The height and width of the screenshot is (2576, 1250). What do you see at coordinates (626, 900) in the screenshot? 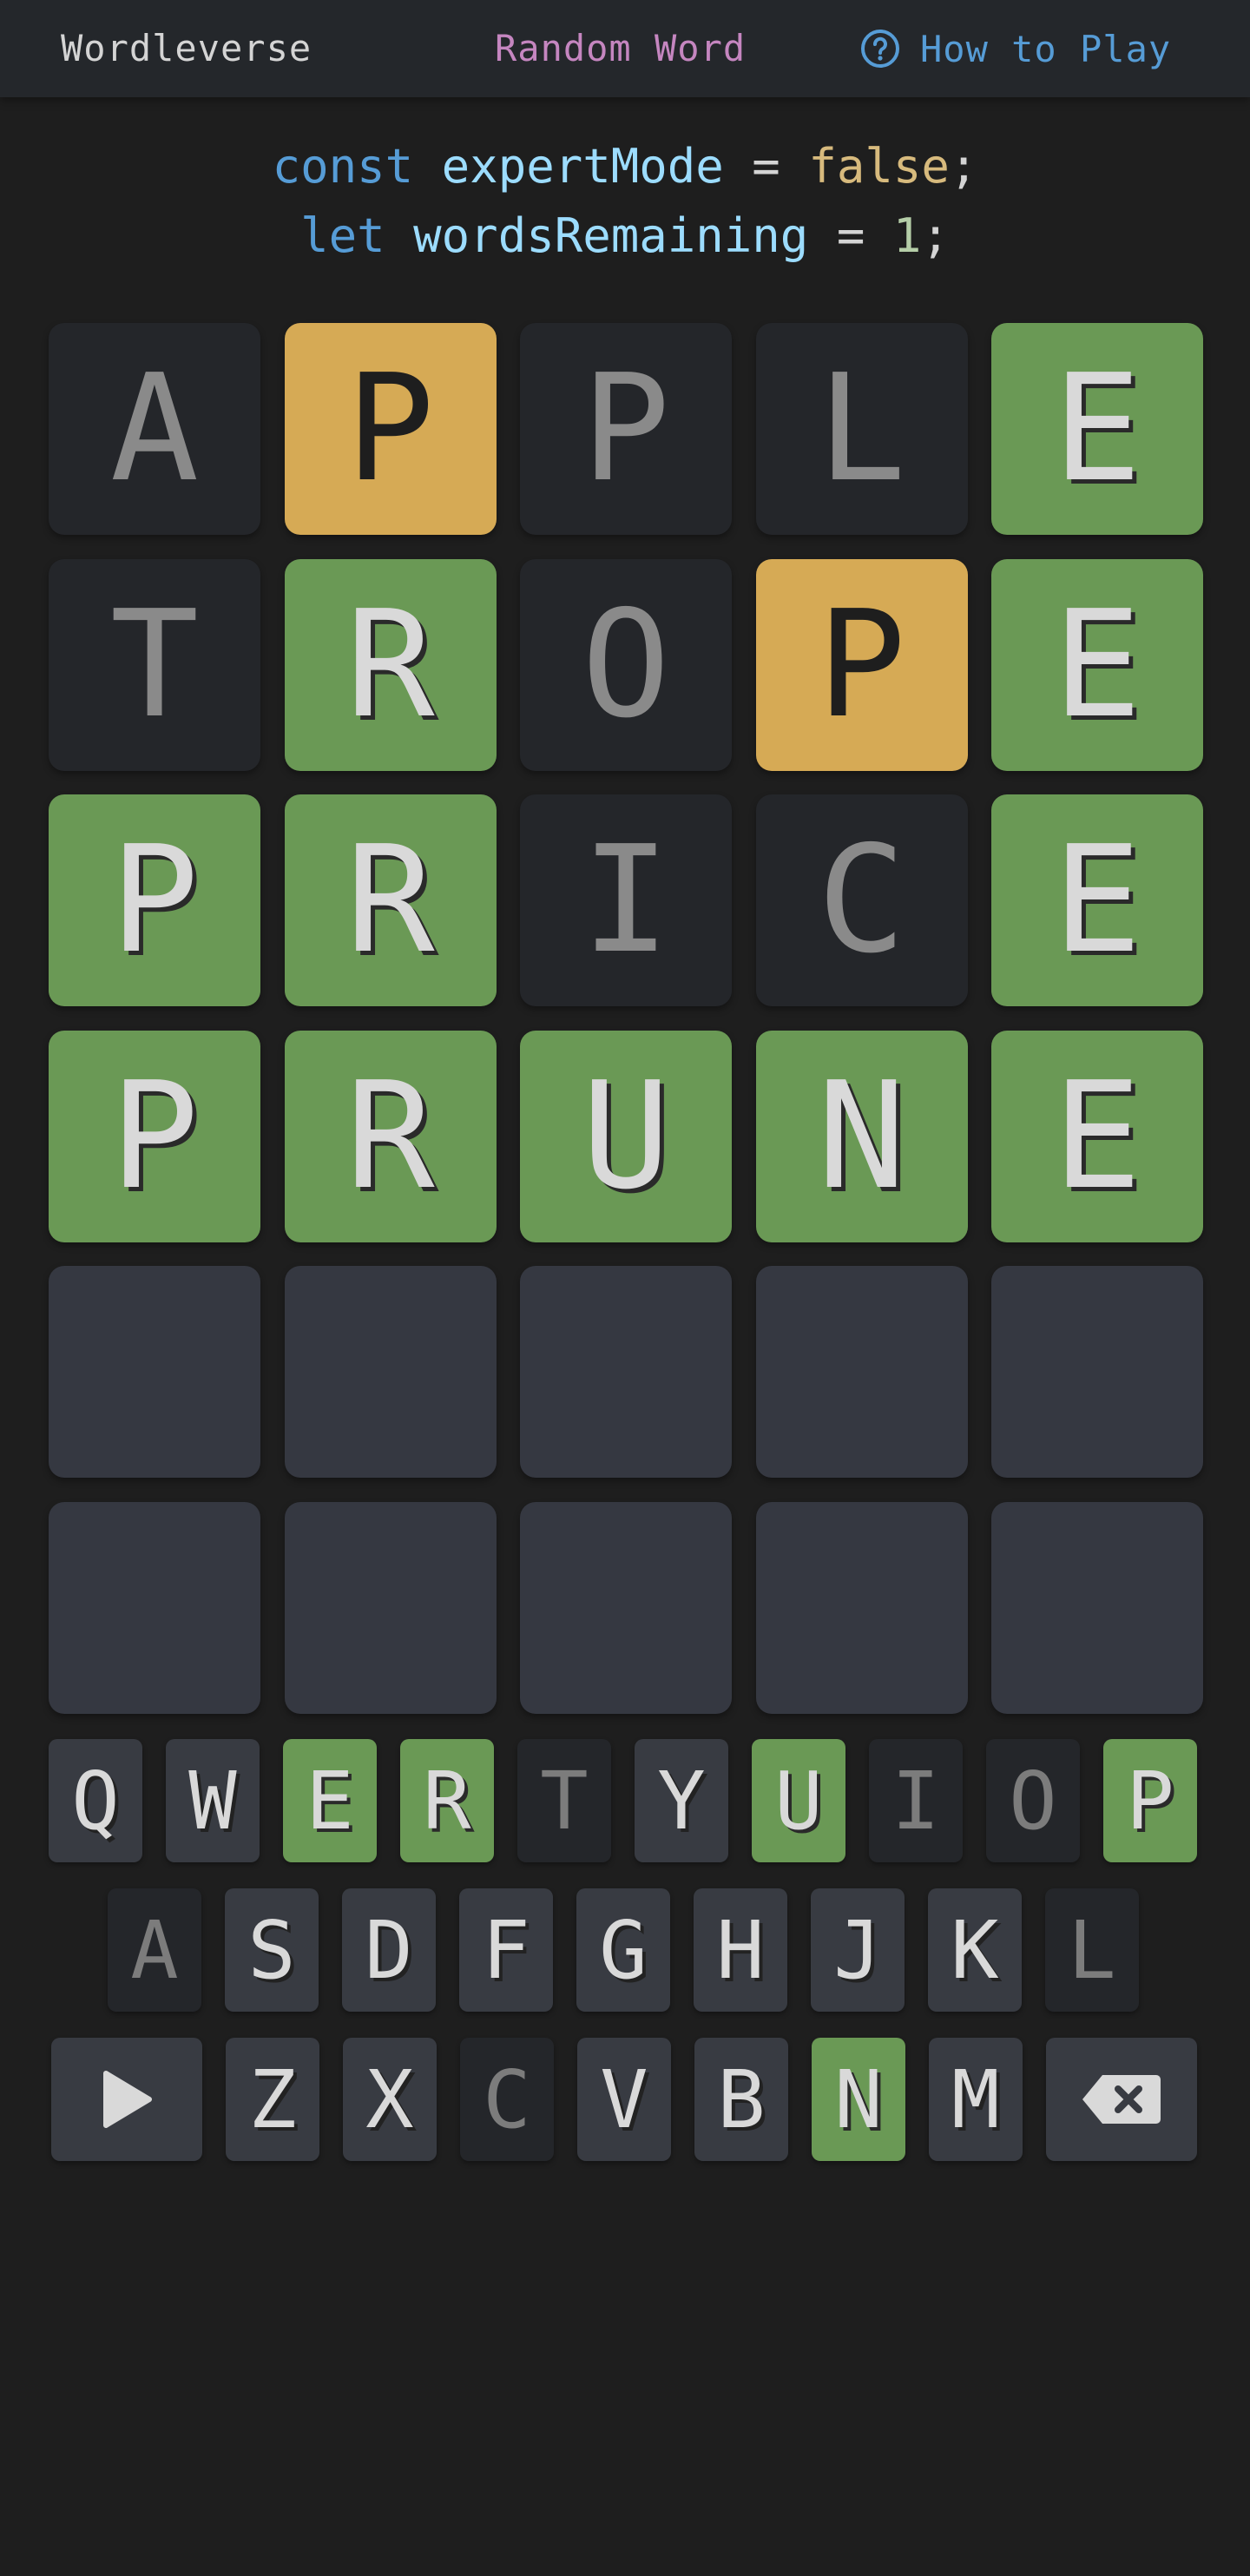
I see `board-tile: I` at bounding box center [626, 900].